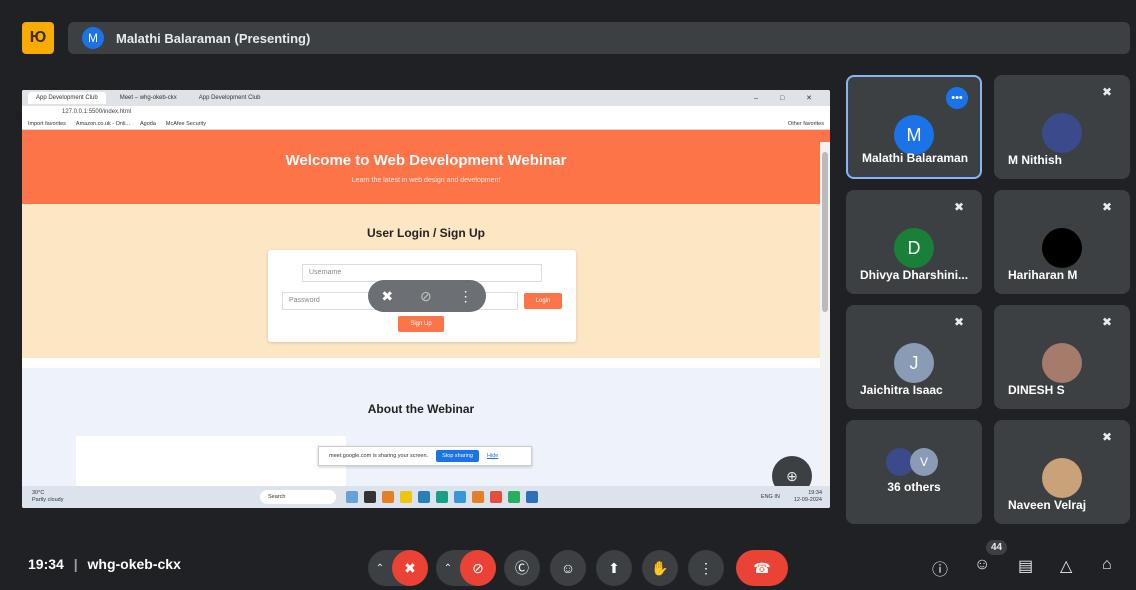  What do you see at coordinates (421, 427) in the screenshot?
I see `about-section: About the Webinar` at bounding box center [421, 427].